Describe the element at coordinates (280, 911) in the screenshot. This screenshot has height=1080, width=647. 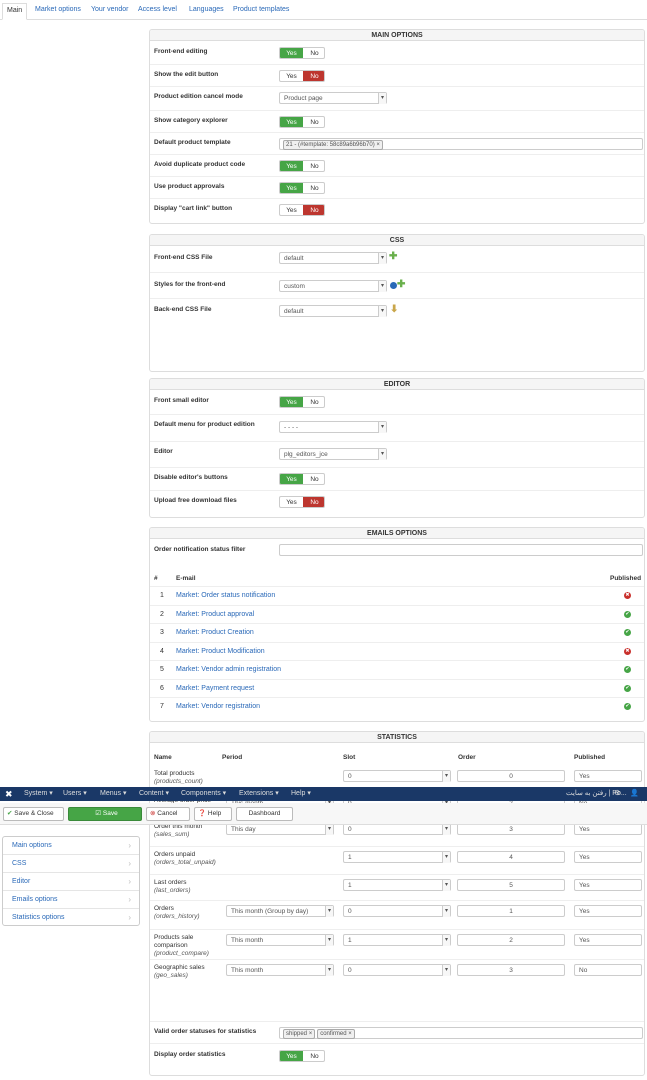
I see `period-select: This month (Group by day) ▾` at that location.